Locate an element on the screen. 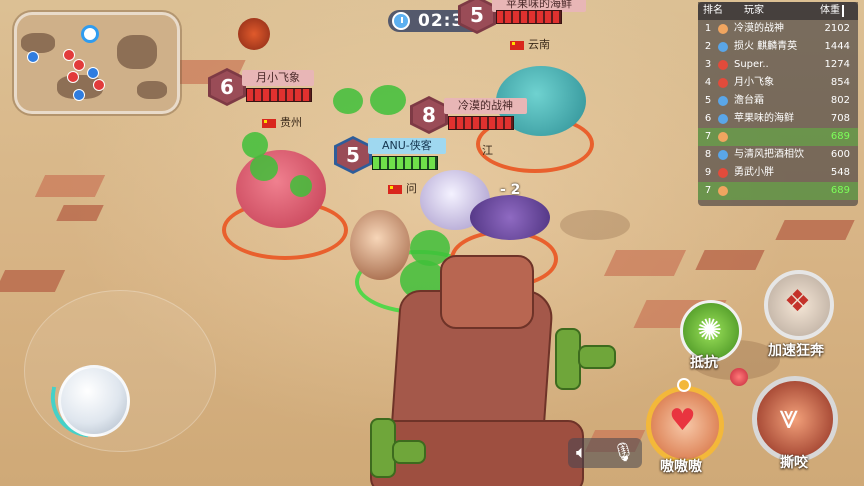  bite-skill-button: ⩔ is located at coordinates (795, 419).